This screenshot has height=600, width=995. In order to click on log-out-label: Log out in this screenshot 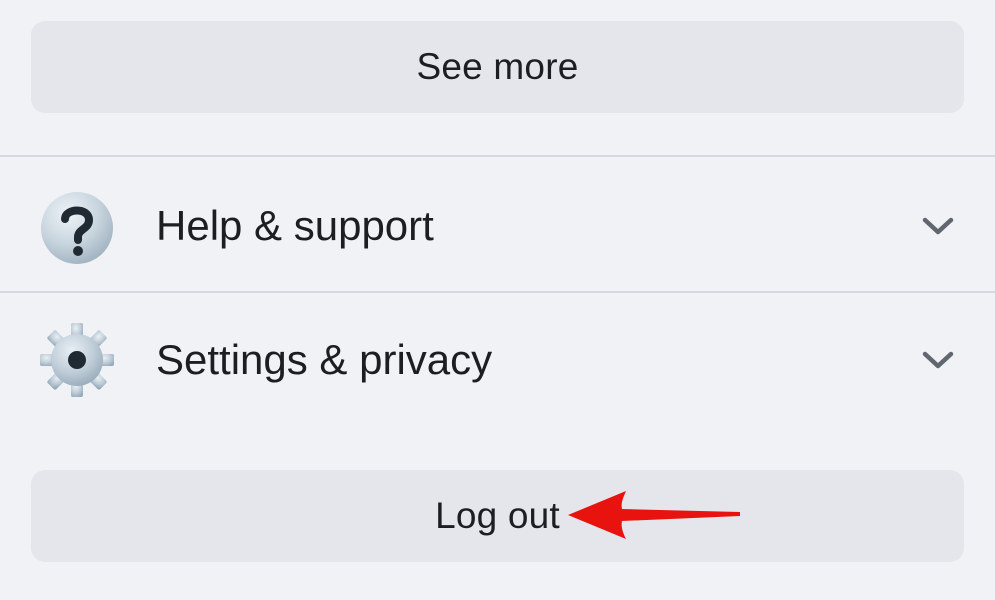, I will do `click(497, 515)`.